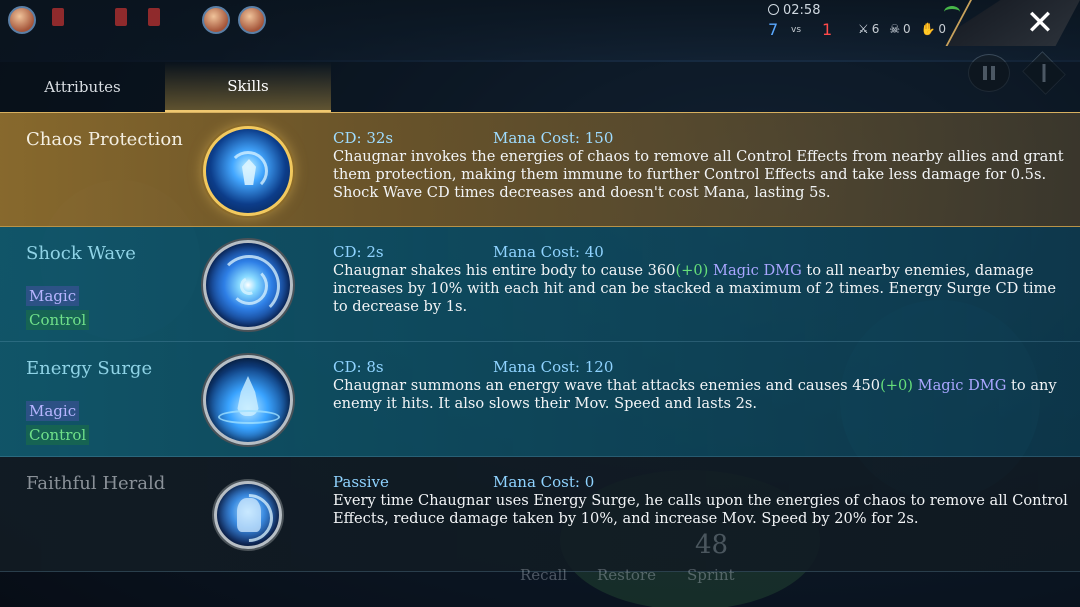 The width and height of the screenshot is (1080, 607). What do you see at coordinates (540, 30) in the screenshot?
I see `top-hud: 02:58 7 vs 1 ⚔ 6 ☠ 0 ✋ 0 ✕` at bounding box center [540, 30].